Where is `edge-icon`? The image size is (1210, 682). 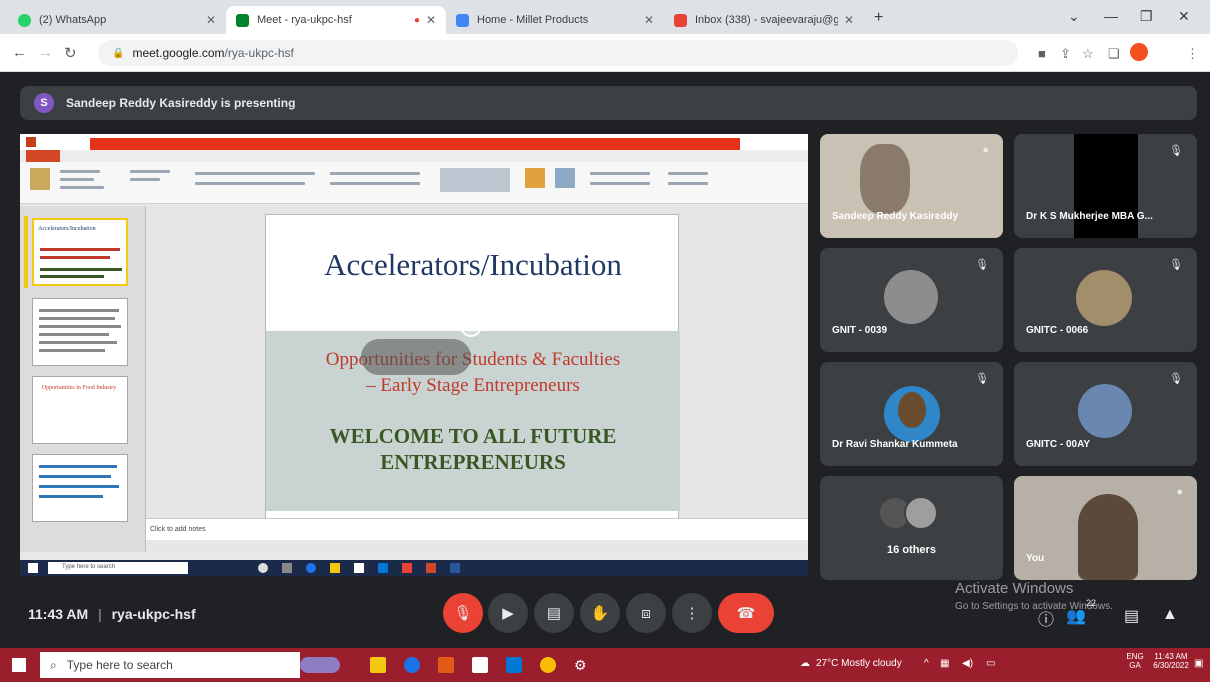
edge-icon is located at coordinates (412, 665).